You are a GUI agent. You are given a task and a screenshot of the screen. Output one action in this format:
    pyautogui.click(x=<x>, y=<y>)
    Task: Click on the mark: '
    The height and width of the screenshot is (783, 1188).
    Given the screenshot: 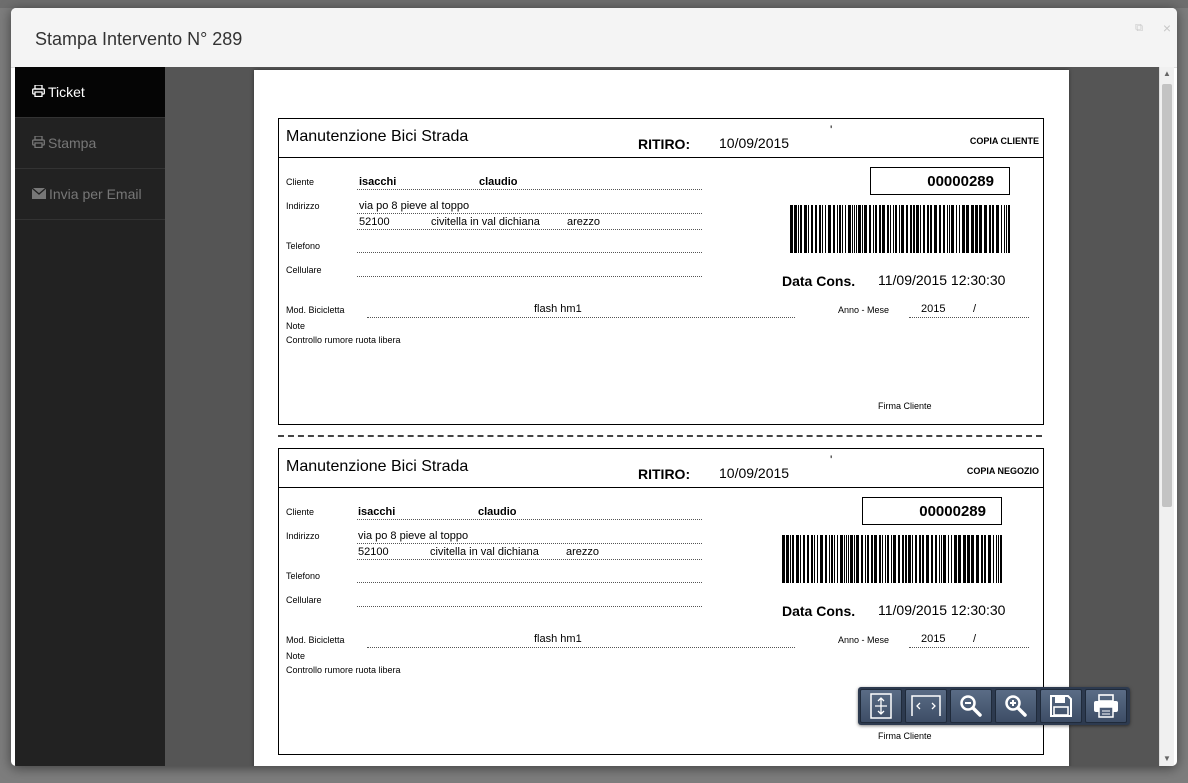 What is the action you would take?
    pyautogui.click(x=831, y=460)
    